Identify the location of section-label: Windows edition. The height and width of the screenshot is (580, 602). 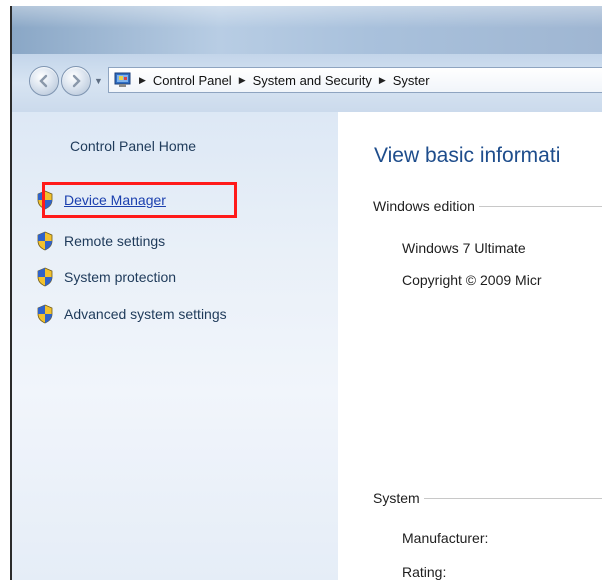
(424, 206).